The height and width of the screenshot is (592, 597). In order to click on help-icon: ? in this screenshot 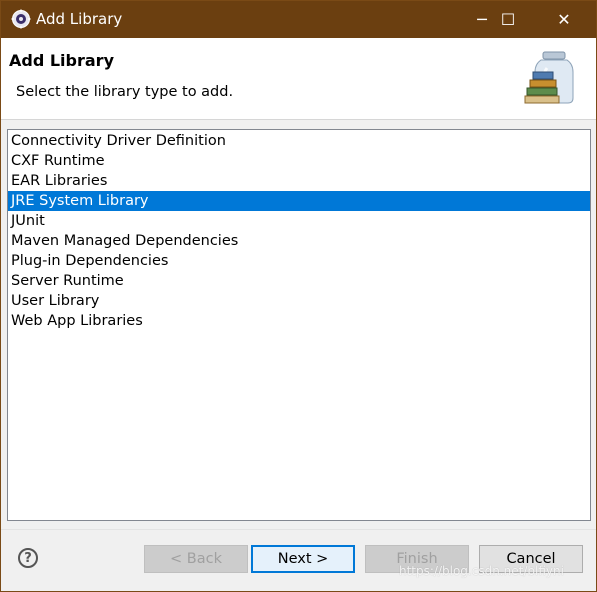, I will do `click(28, 558)`.